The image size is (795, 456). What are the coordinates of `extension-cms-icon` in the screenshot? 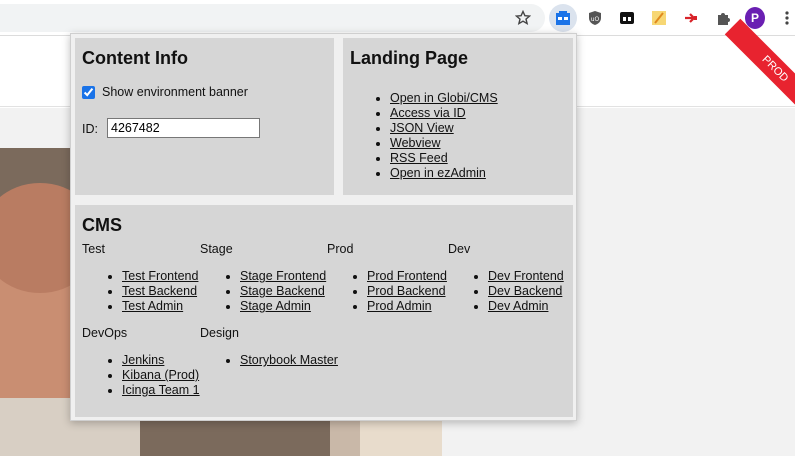 It's located at (563, 18).